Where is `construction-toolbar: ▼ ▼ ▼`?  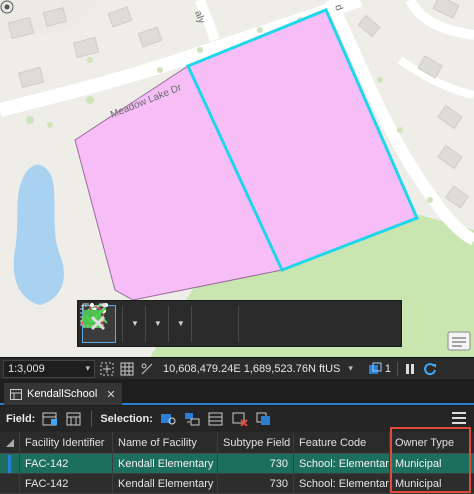
construction-toolbar: ▼ ▼ ▼ is located at coordinates (239, 323).